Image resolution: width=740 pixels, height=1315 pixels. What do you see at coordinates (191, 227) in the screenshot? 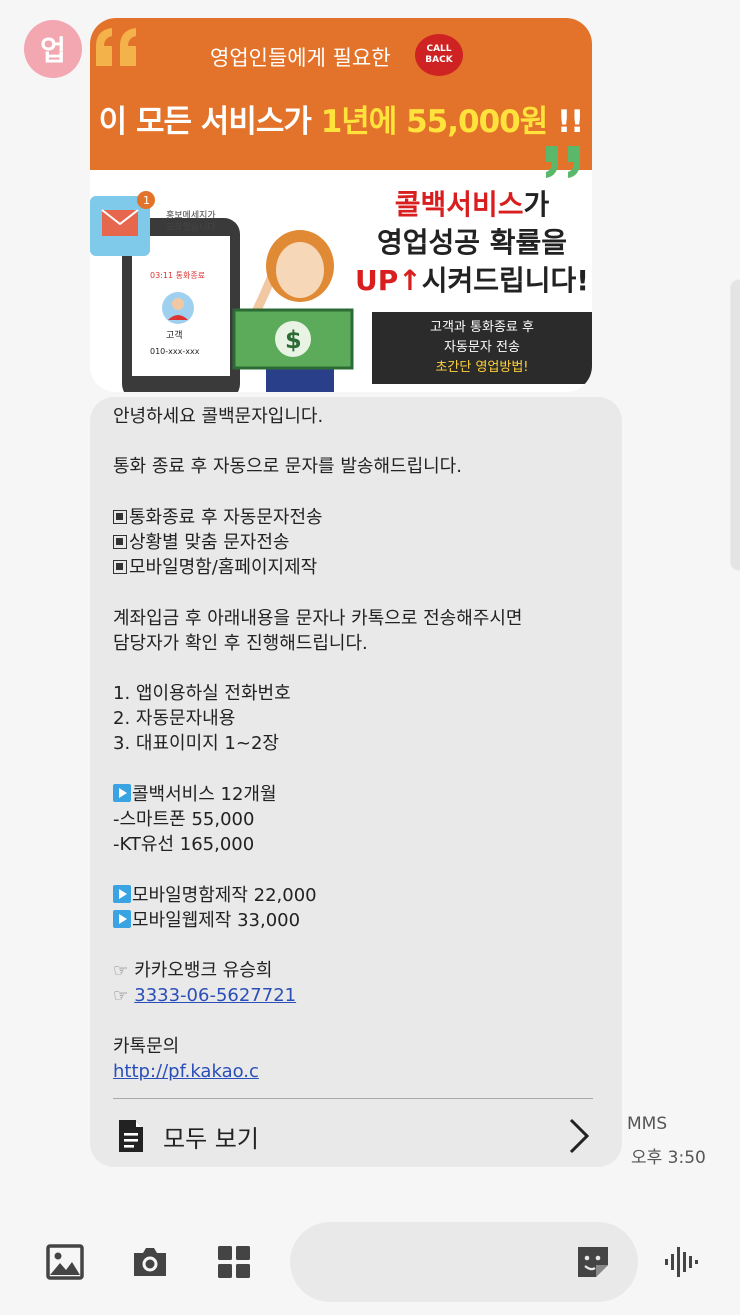
I see `notice-line2: 도착했습니다` at bounding box center [191, 227].